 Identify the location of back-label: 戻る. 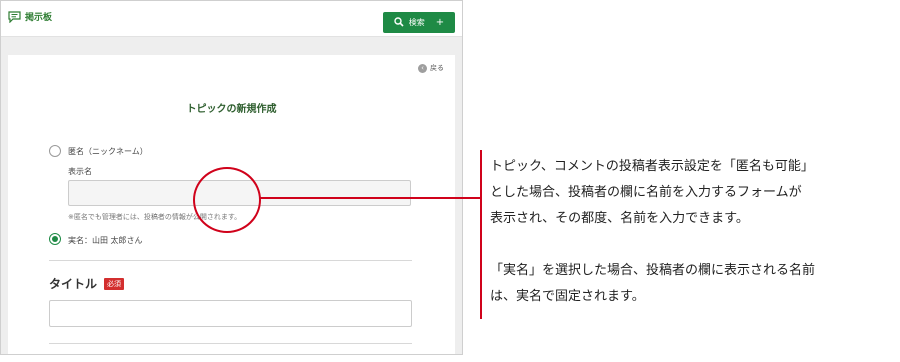
(437, 68).